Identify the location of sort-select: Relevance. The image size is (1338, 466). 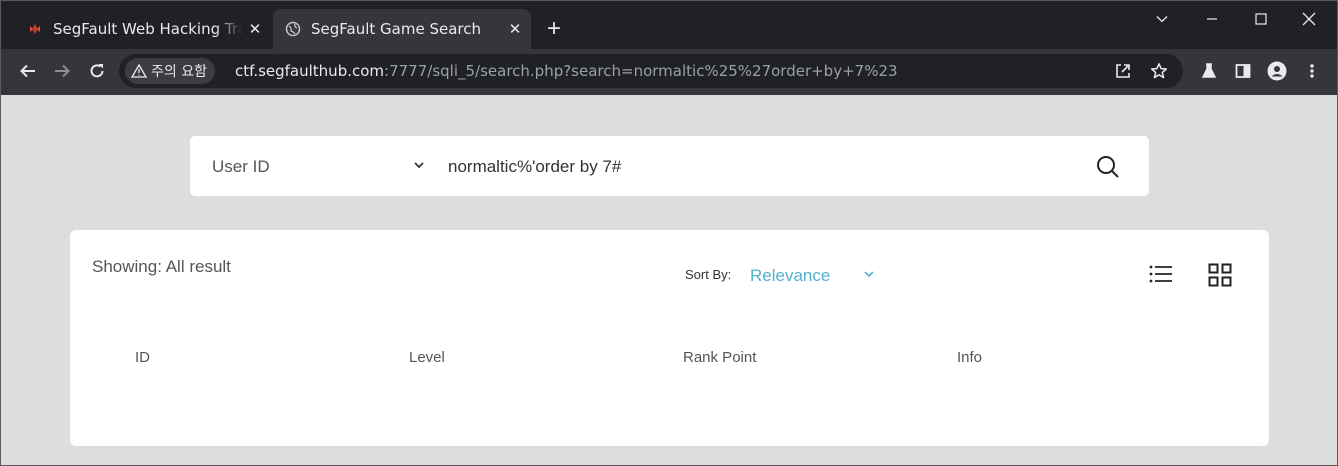
(790, 276).